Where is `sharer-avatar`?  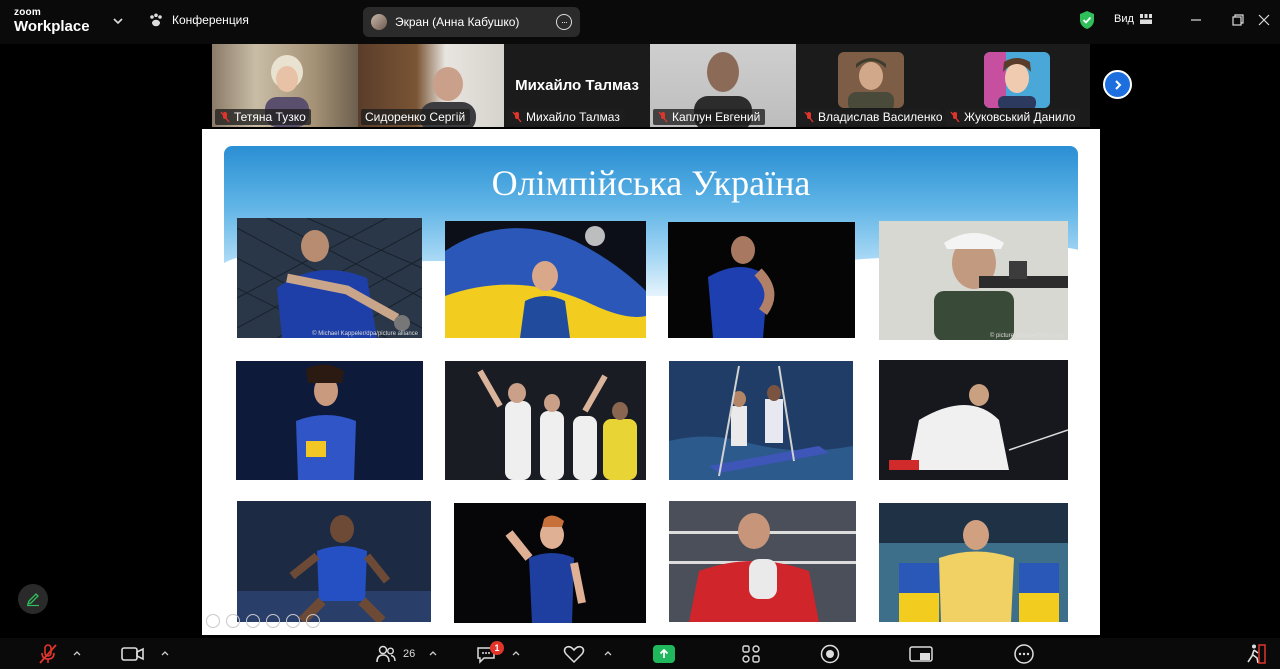 sharer-avatar is located at coordinates (379, 22).